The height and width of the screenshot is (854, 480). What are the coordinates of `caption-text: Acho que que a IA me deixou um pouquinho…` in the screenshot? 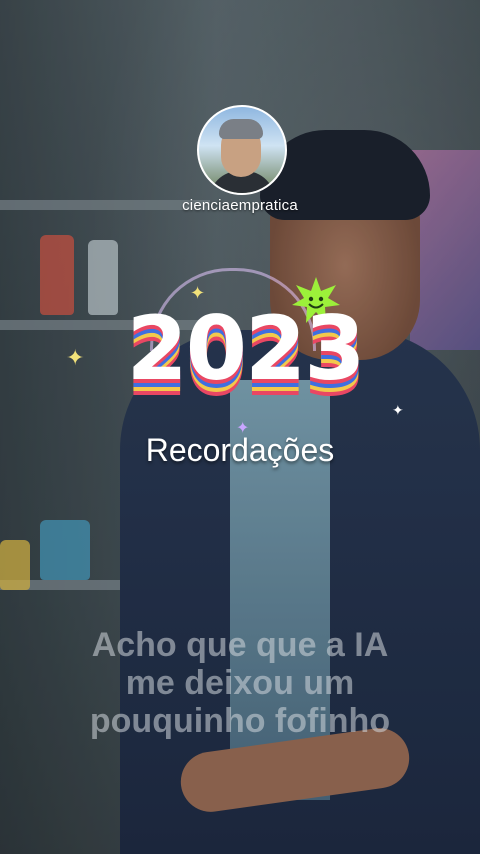 It's located at (240, 683).